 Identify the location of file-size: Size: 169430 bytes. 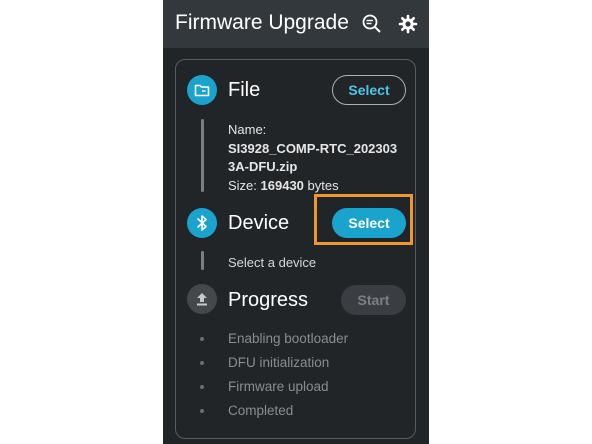
(283, 185).